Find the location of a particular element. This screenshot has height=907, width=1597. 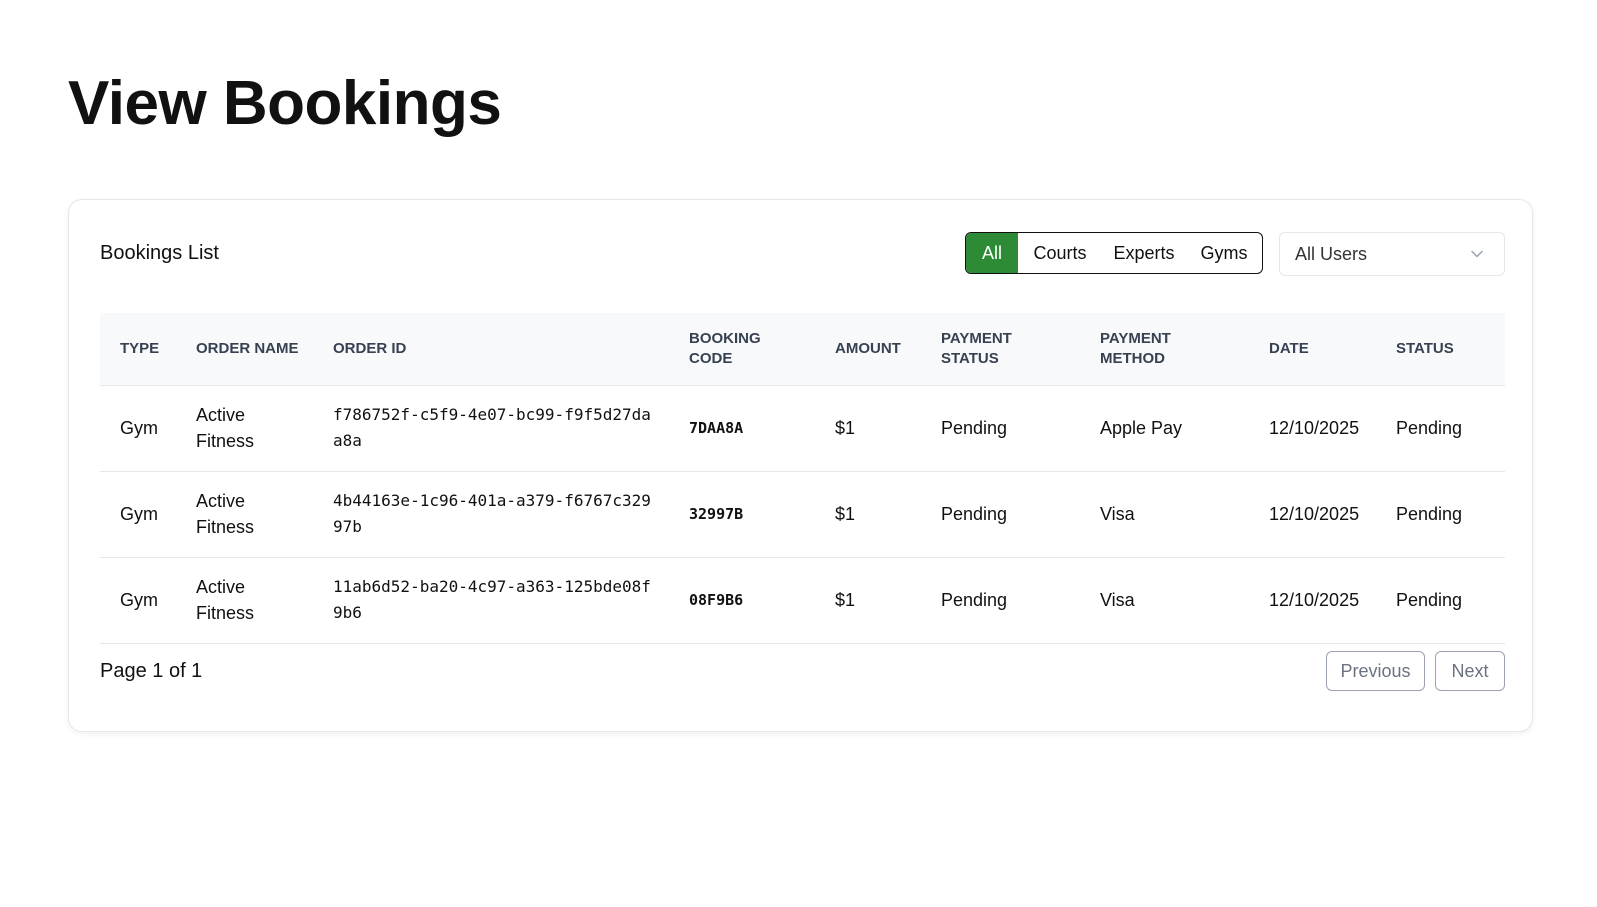

next-page-button: Next is located at coordinates (1470, 671).